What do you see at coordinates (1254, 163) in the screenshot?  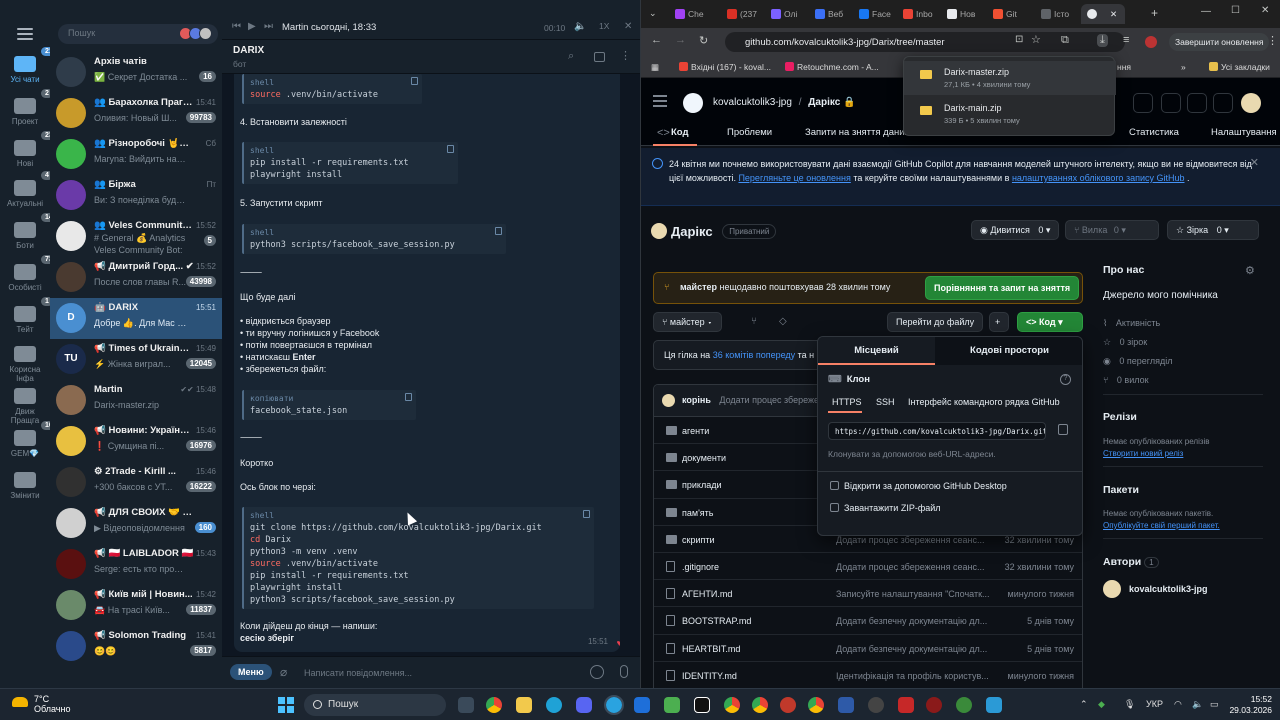 I see `close-banner-icon: ✕` at bounding box center [1254, 163].